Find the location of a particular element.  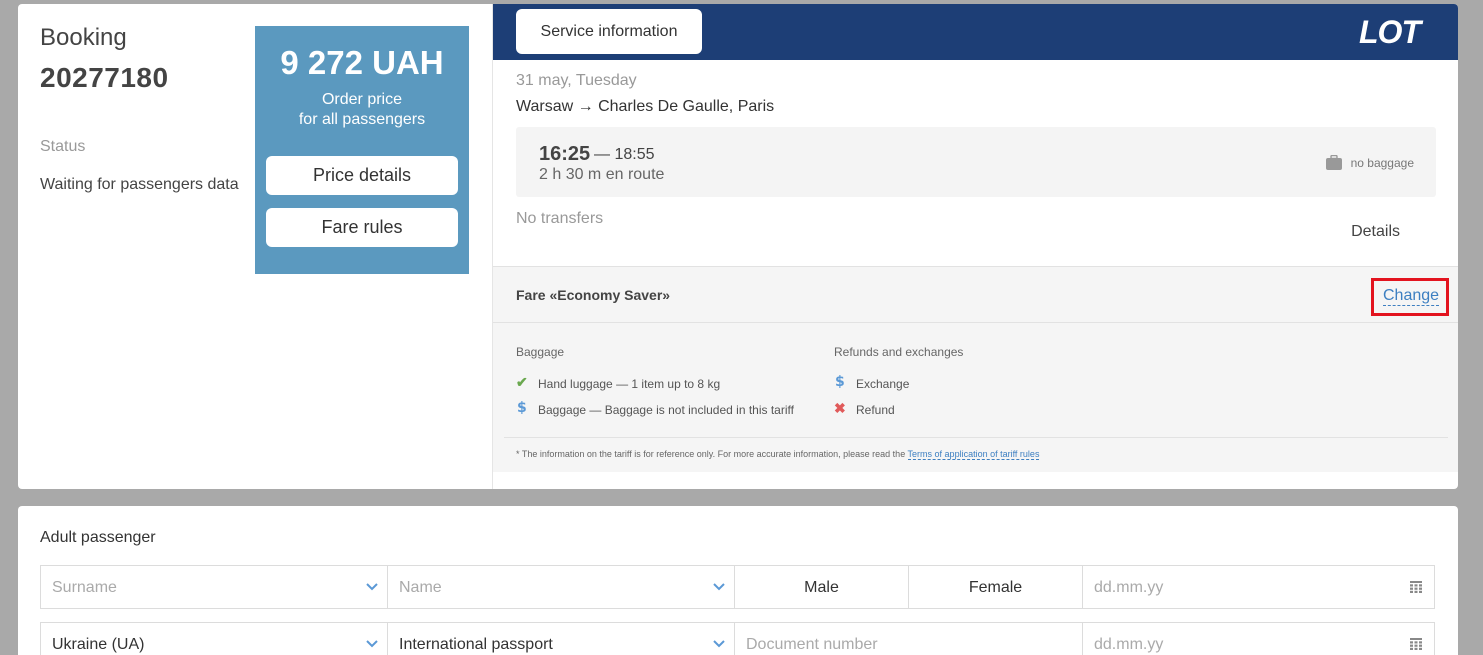

check-icon: ✔ is located at coordinates (522, 382).